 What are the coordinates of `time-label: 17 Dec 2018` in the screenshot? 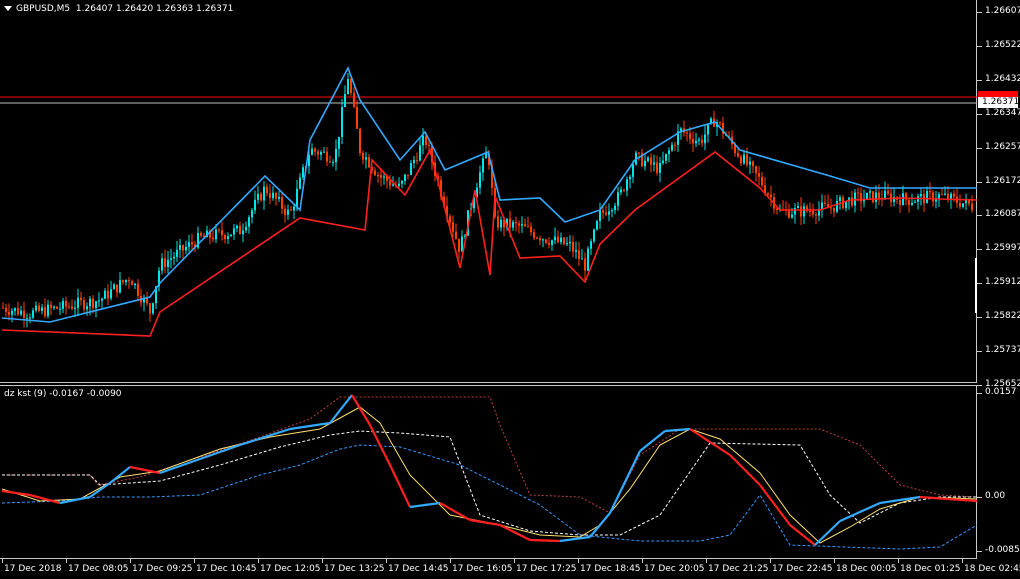 It's located at (33, 569).